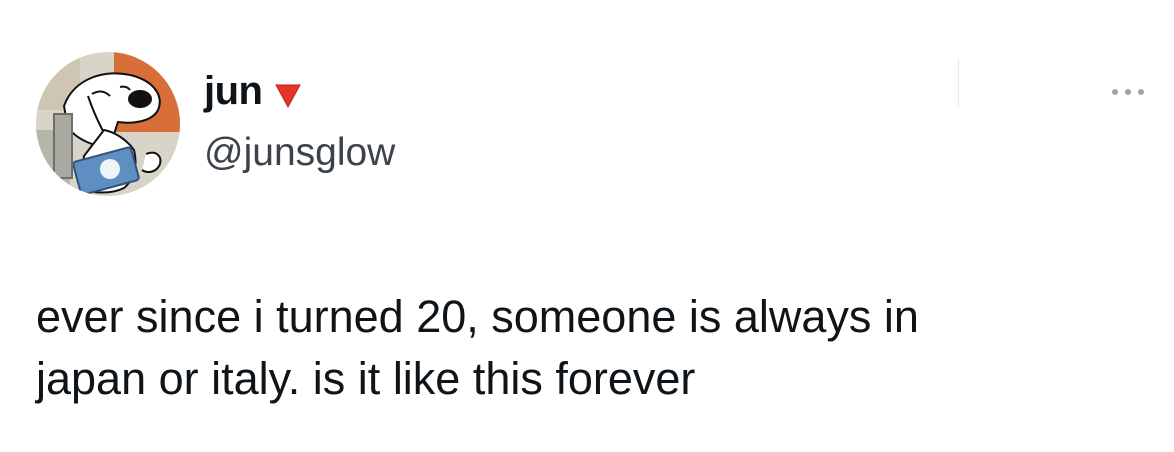  I want to click on header-divider, so click(958, 82).